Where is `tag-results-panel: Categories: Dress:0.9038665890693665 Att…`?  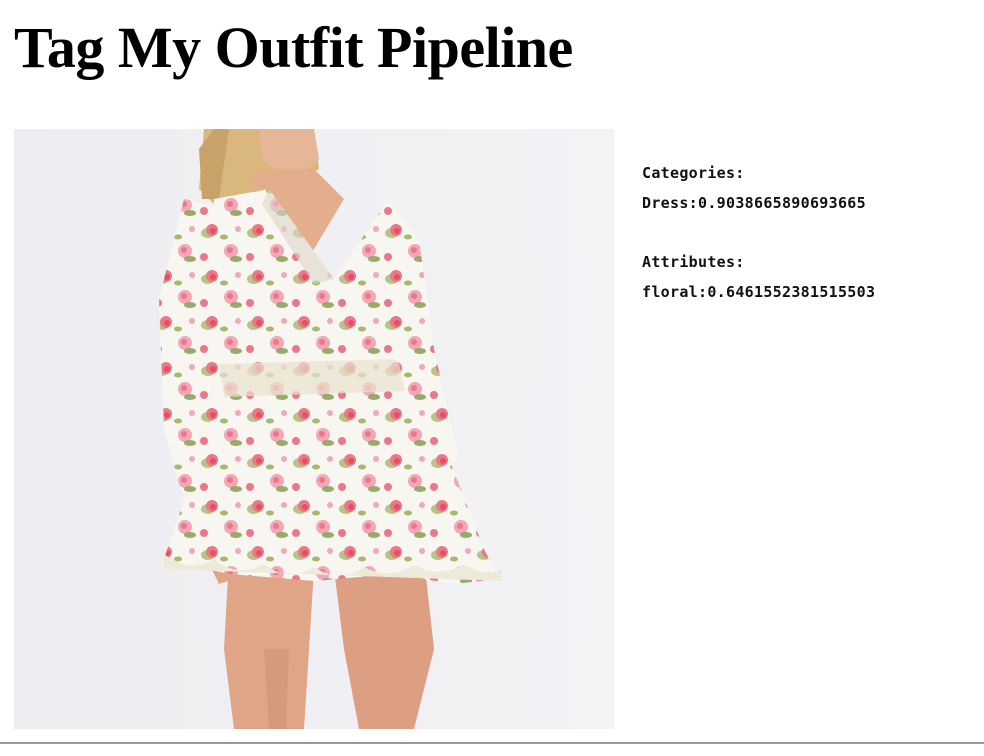 tag-results-panel: Categories: Dress:0.9038665890693665 Att… is located at coordinates (812, 232).